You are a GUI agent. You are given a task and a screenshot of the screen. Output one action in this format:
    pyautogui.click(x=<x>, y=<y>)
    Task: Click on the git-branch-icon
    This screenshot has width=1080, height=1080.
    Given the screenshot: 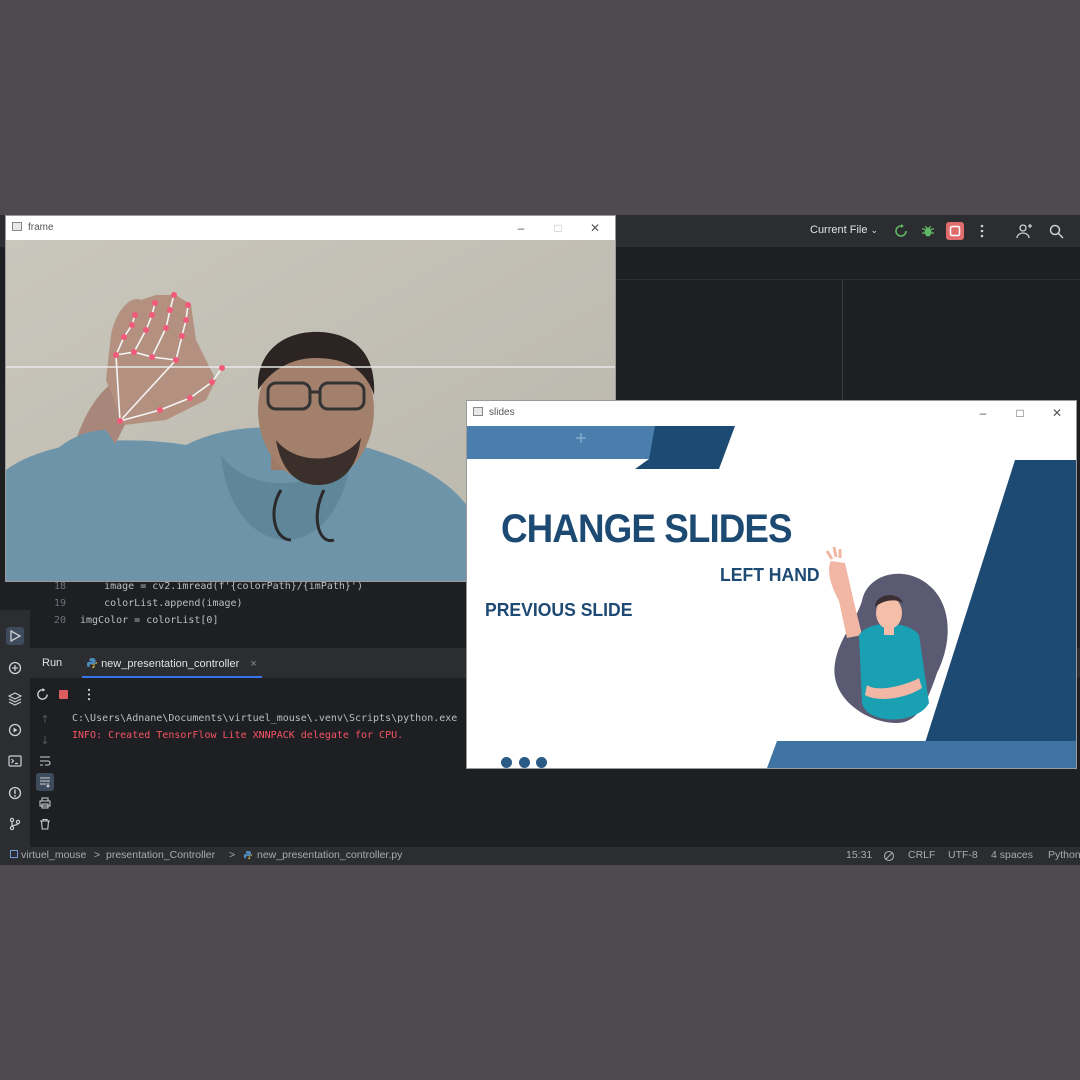 What is the action you would take?
    pyautogui.click(x=15, y=824)
    